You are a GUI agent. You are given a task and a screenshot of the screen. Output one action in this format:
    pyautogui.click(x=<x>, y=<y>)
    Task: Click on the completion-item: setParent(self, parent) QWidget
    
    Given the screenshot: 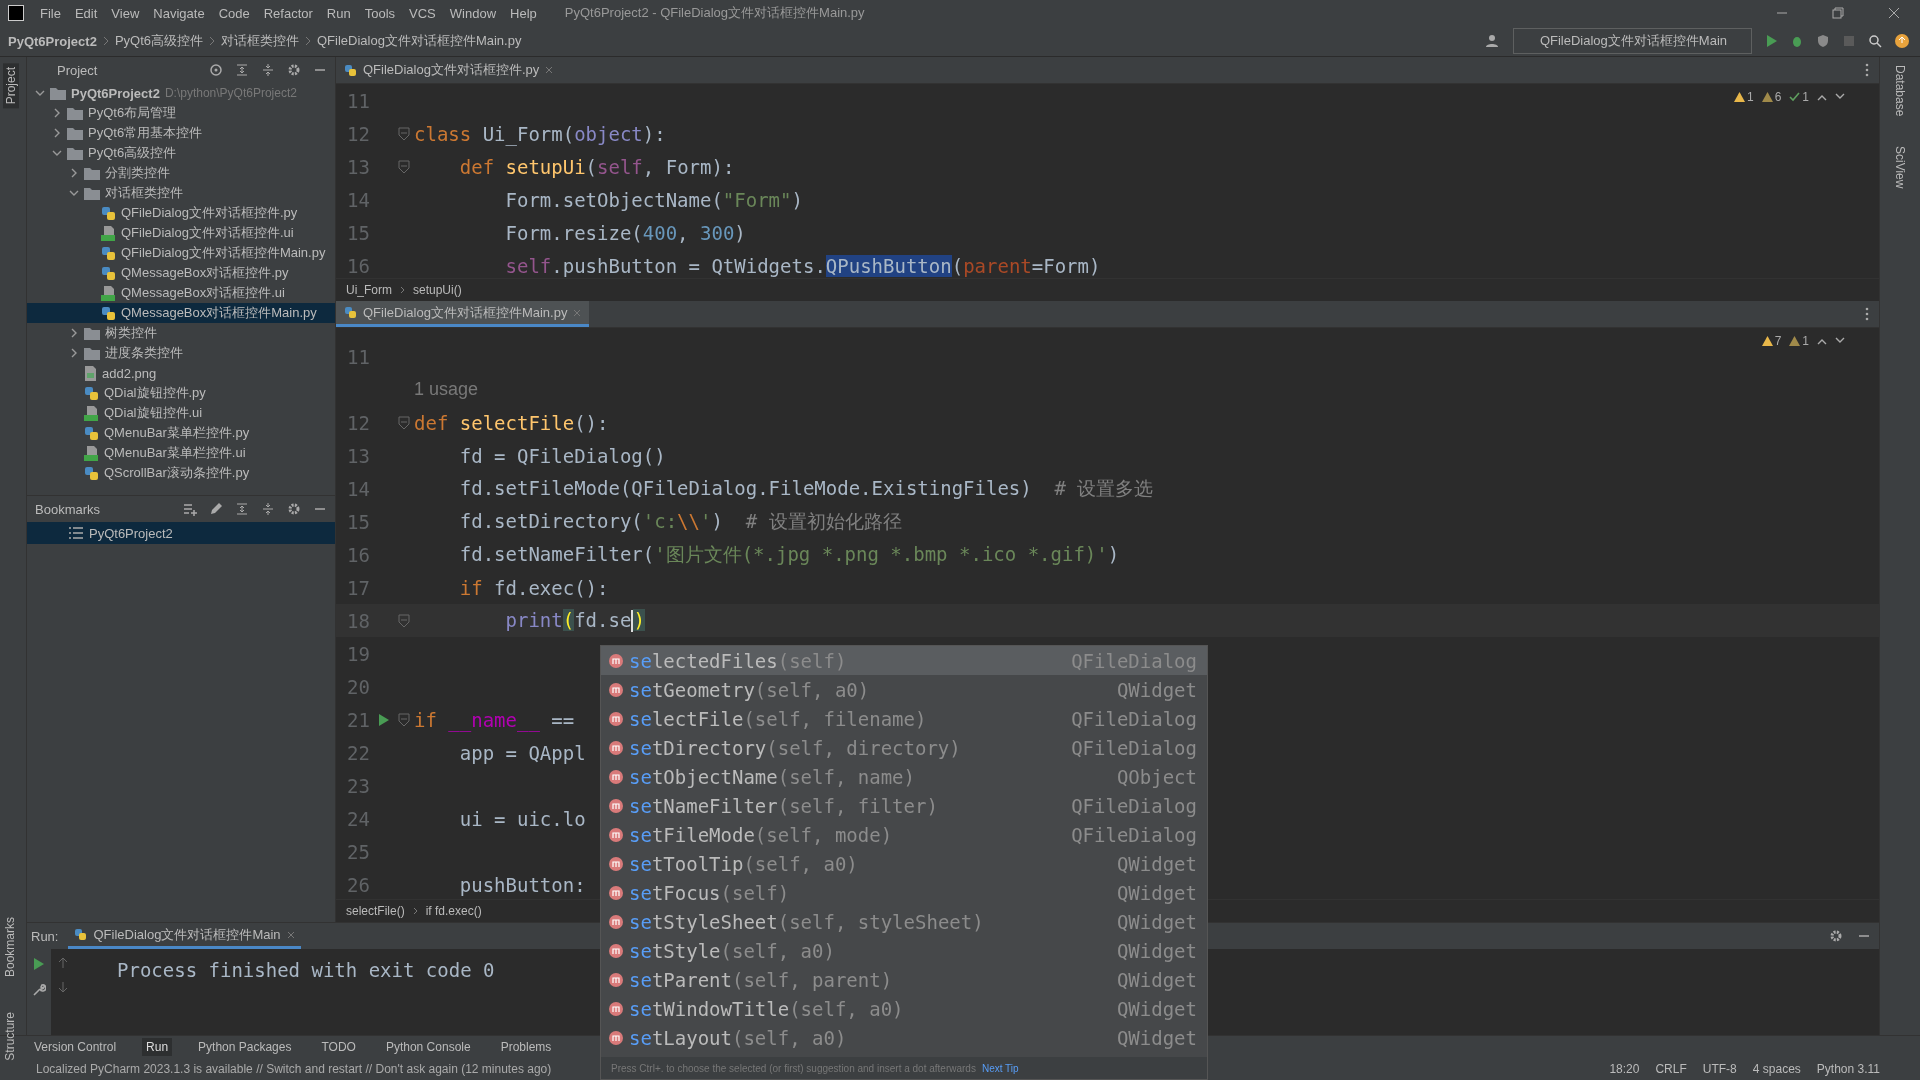 What is the action you would take?
    pyautogui.click(x=904, y=979)
    